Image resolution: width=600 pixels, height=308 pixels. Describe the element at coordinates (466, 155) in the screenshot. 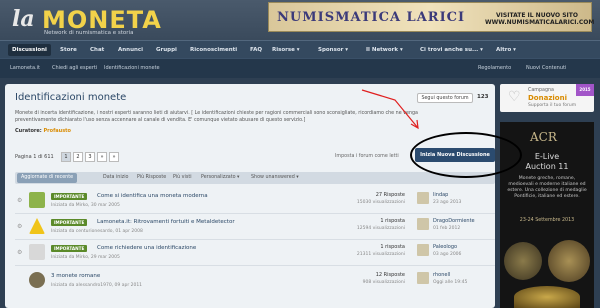

I see `highlight-ellipse` at that location.